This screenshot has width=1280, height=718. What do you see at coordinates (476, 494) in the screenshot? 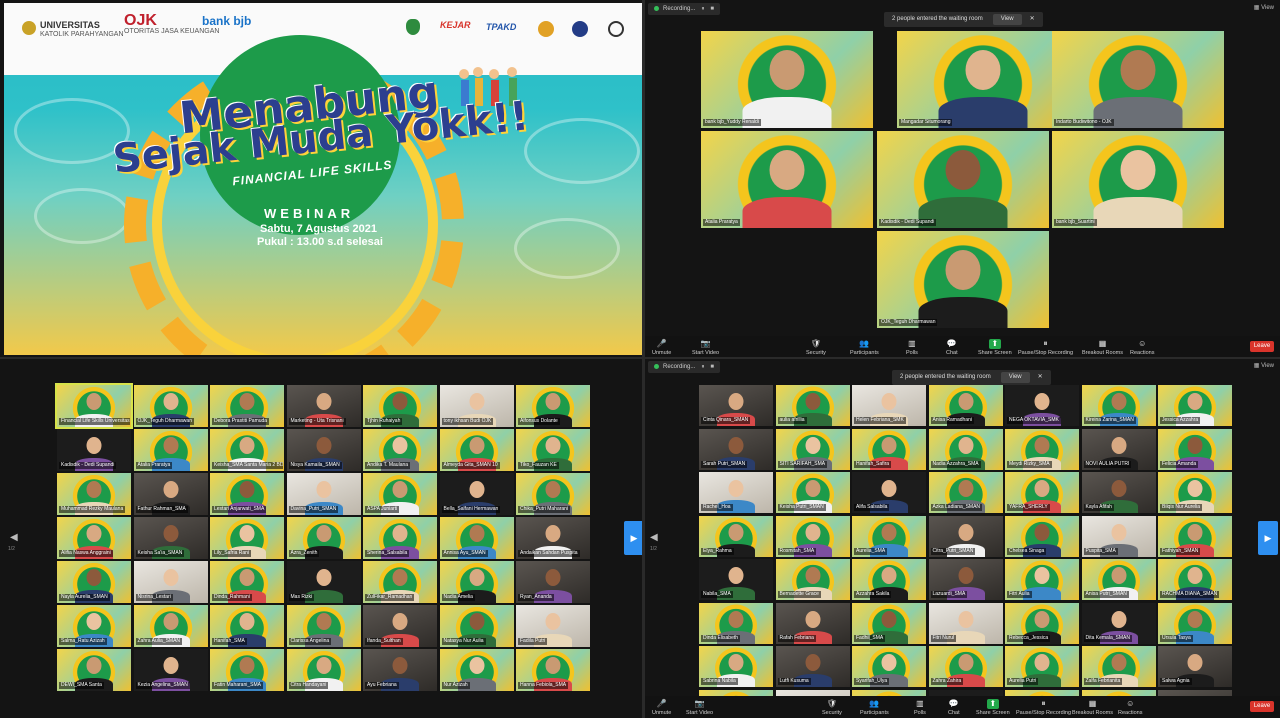
I see `video-tile: Bella_Salfani Hermawan` at bounding box center [476, 494].